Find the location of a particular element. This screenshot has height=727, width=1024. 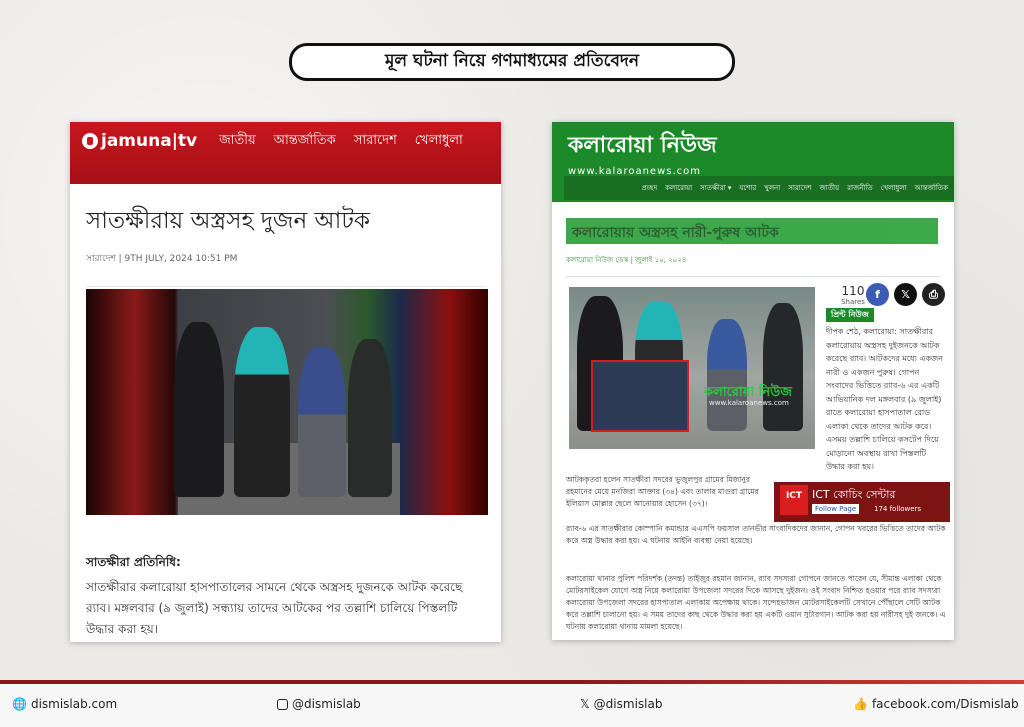

share-label: Shares is located at coordinates (853, 302).